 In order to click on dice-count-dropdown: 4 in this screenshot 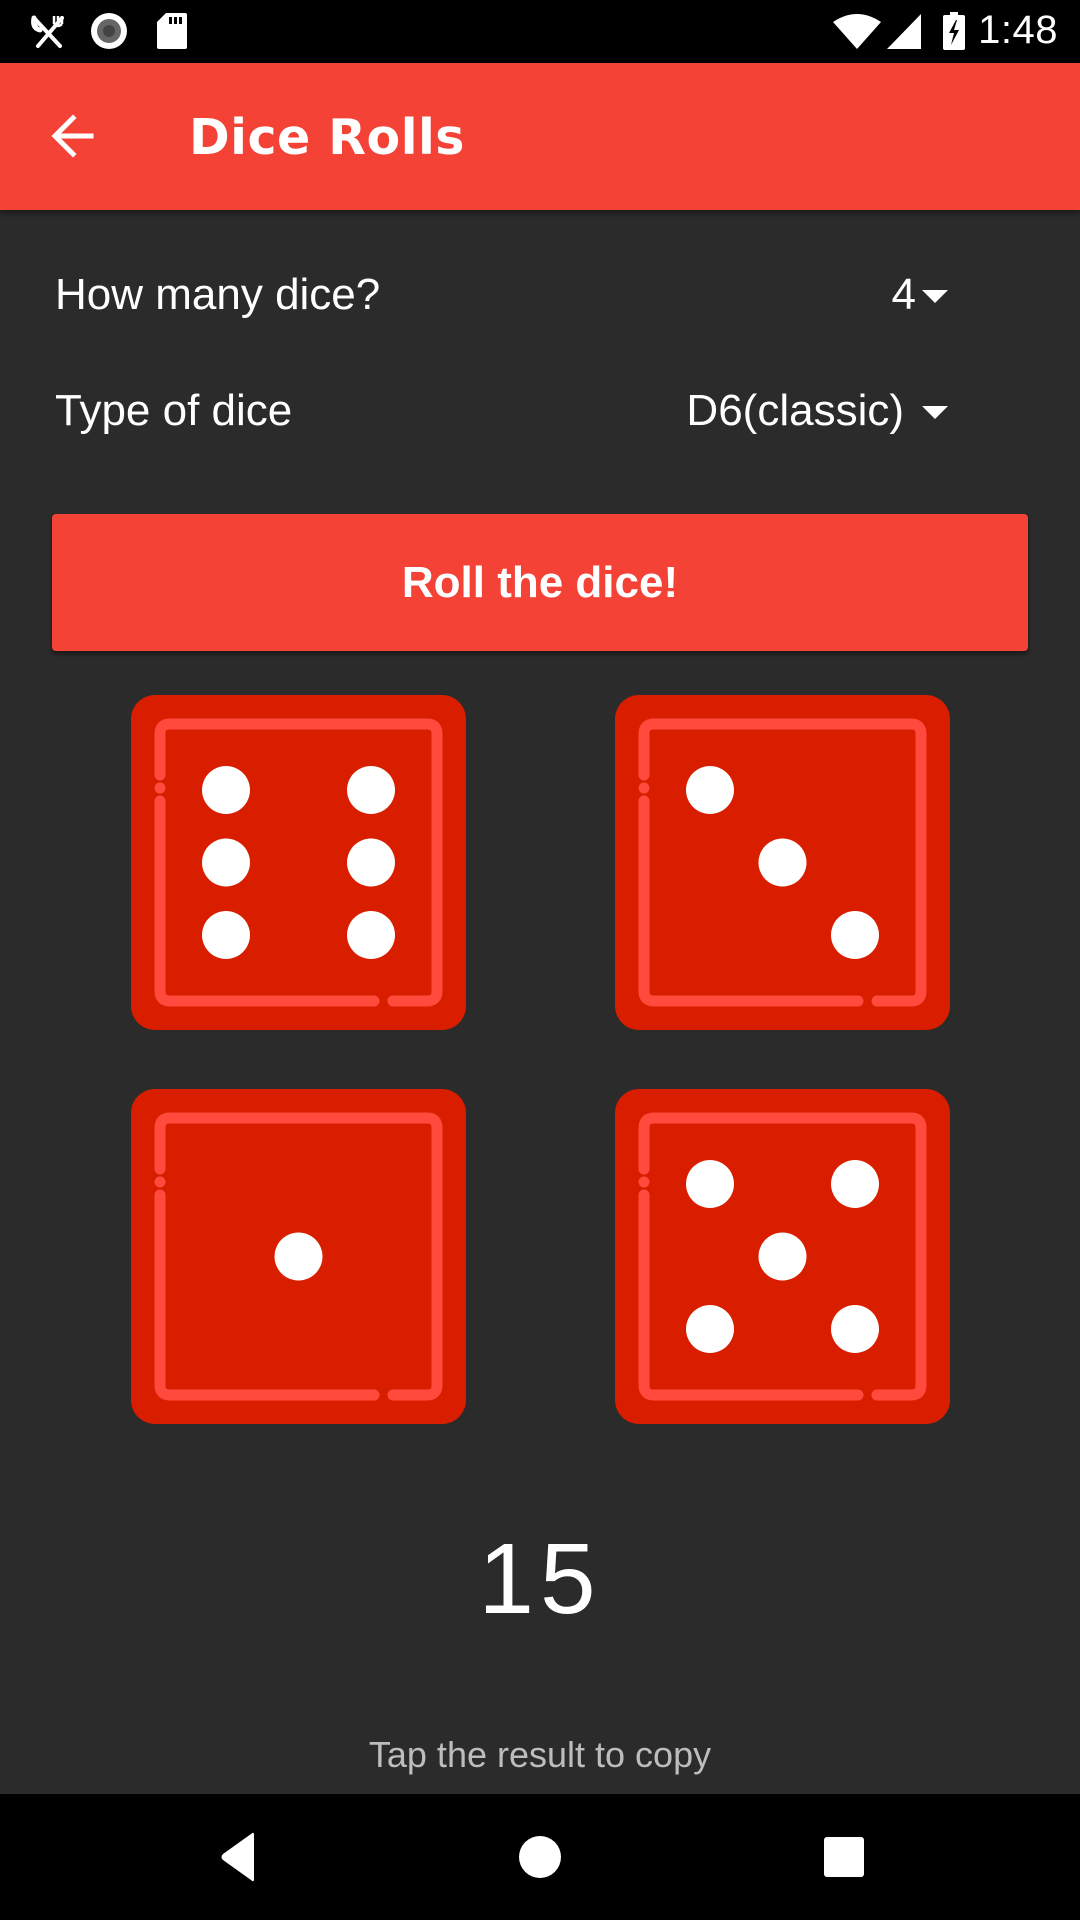, I will do `click(890, 298)`.